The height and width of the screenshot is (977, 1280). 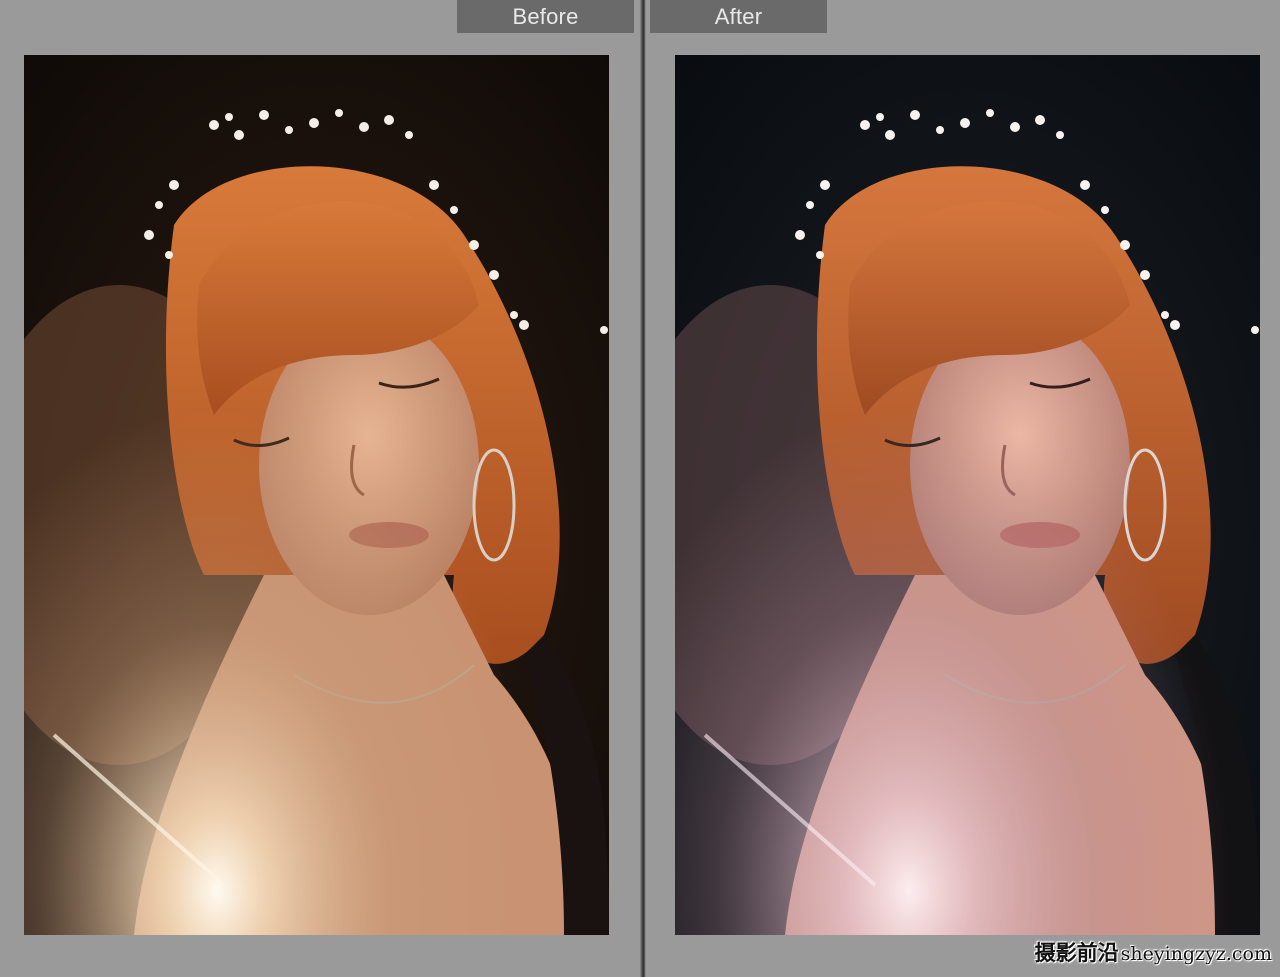 I want to click on watermark-cn: 摄影前沿, so click(x=1076, y=952).